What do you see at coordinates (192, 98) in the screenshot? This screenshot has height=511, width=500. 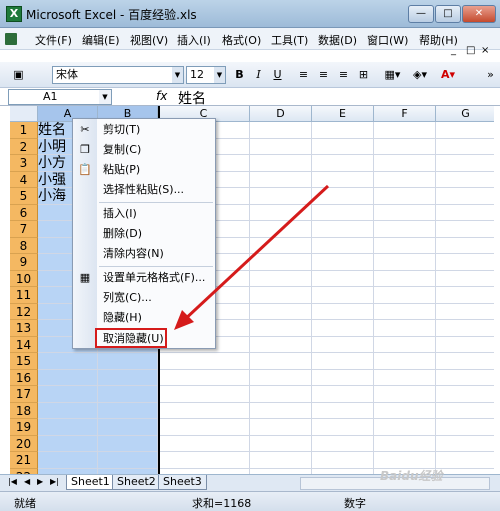 I see `formula-input: 姓名` at bounding box center [192, 98].